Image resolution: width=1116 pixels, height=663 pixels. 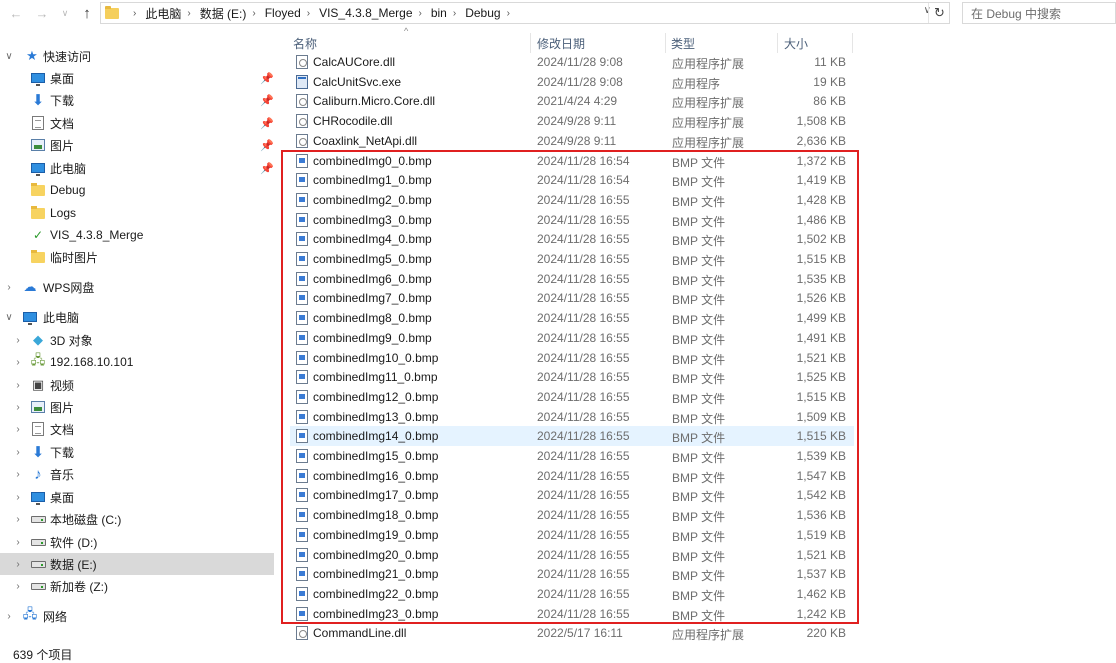 I want to click on breadcrumb-item: Floyed, so click(x=283, y=13).